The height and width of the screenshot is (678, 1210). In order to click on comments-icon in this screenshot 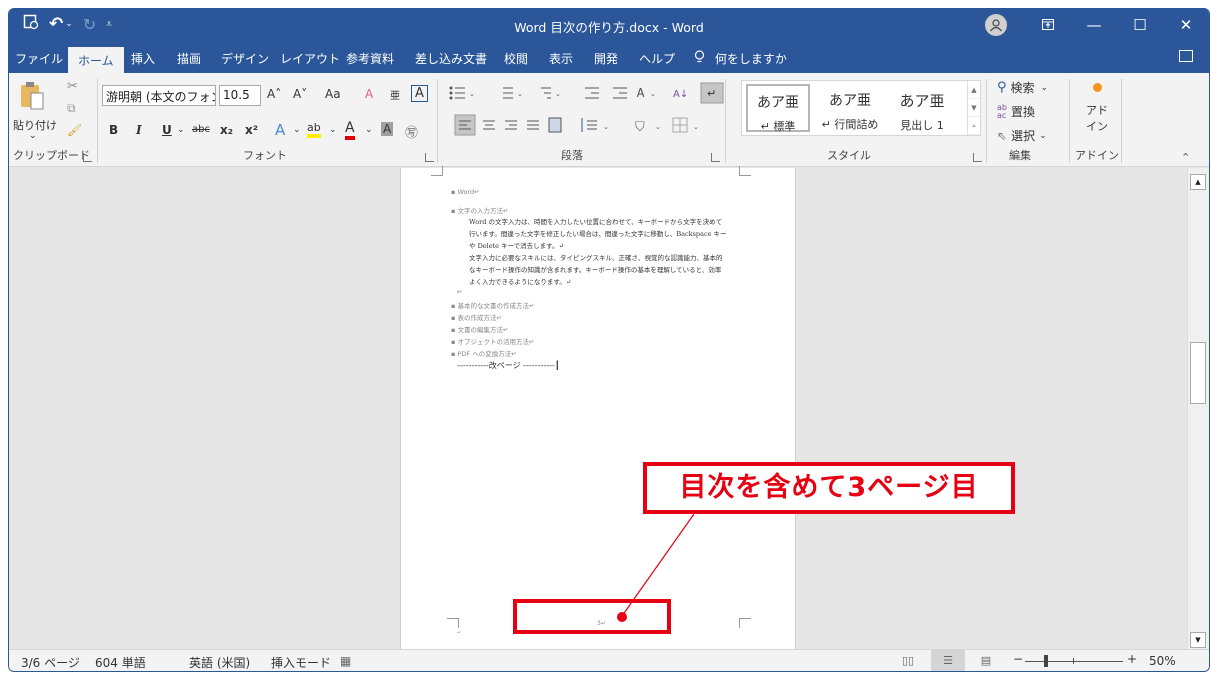, I will do `click(1186, 56)`.